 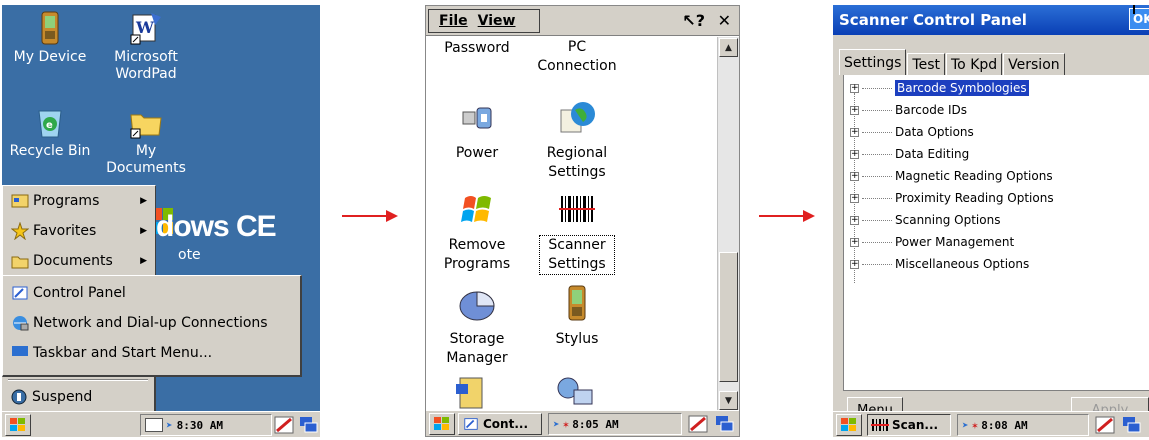 I want to click on menu-file: File, so click(x=453, y=21).